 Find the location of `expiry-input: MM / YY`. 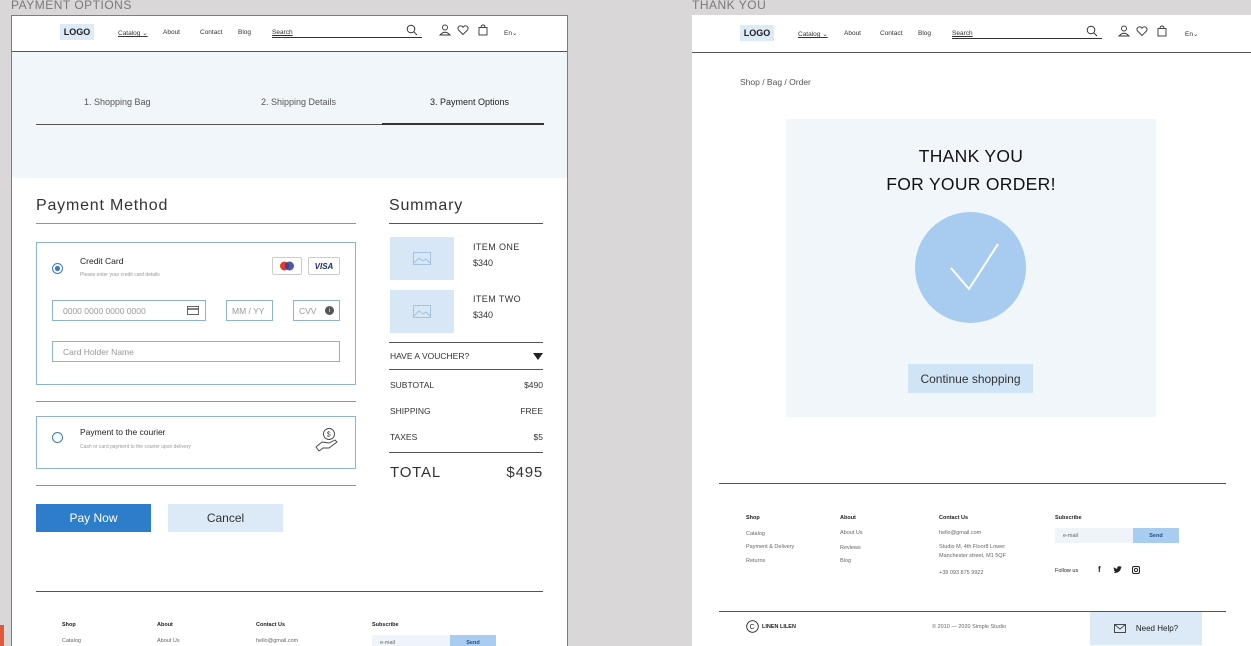

expiry-input: MM / YY is located at coordinates (249, 310).